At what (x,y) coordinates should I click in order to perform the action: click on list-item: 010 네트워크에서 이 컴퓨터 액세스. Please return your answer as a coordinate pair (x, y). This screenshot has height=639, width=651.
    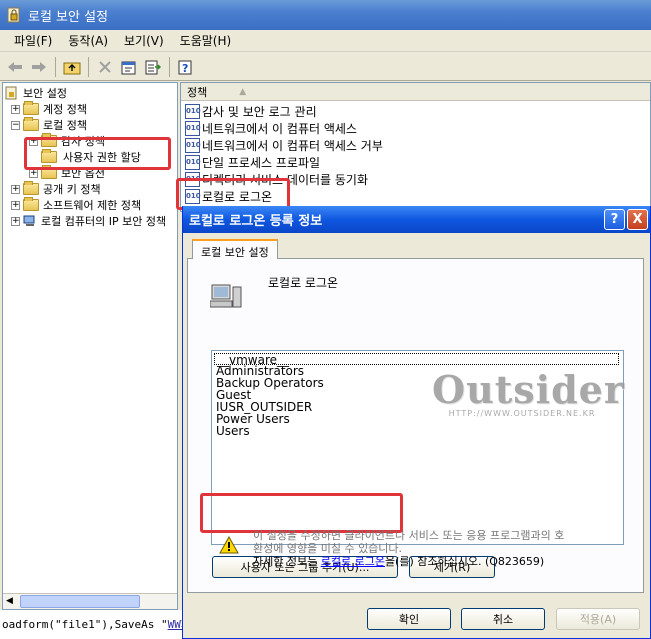
    Looking at the image, I should click on (271, 128).